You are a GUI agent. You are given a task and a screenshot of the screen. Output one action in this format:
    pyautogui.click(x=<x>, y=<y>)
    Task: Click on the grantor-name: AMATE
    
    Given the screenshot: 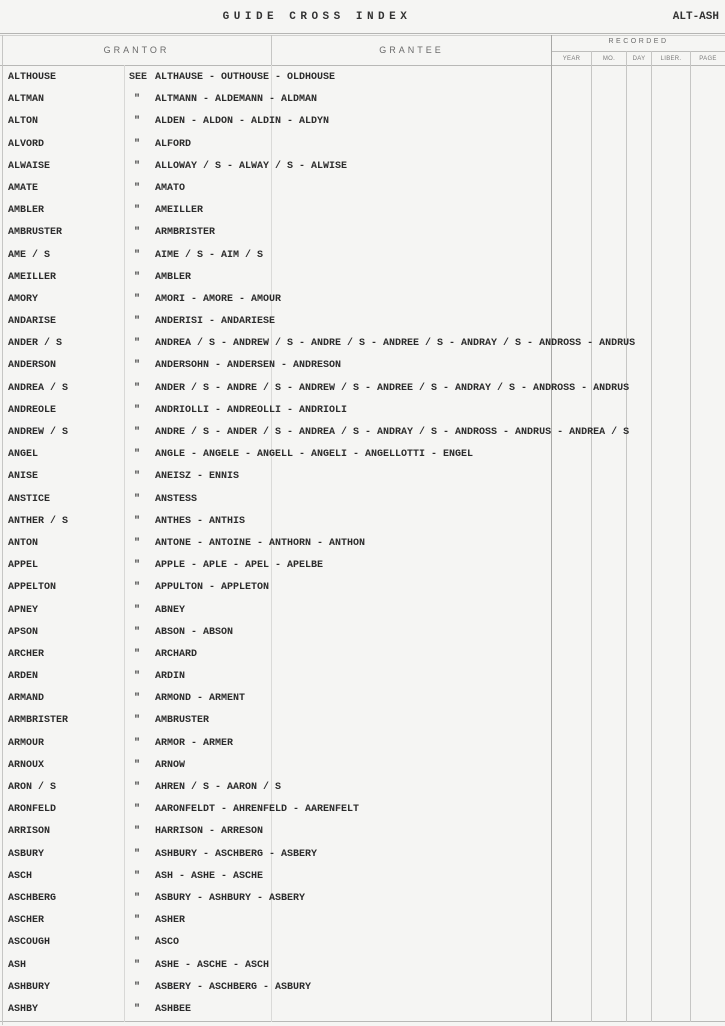 What is the action you would take?
    pyautogui.click(x=23, y=188)
    